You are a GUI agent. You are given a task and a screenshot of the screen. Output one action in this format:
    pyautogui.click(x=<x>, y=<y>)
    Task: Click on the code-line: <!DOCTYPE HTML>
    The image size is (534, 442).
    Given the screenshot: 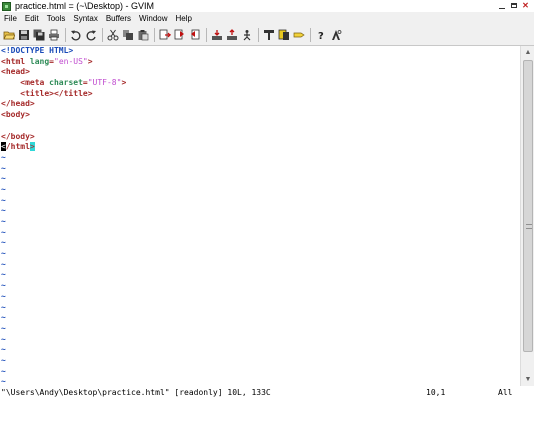 What is the action you would take?
    pyautogui.click(x=260, y=51)
    